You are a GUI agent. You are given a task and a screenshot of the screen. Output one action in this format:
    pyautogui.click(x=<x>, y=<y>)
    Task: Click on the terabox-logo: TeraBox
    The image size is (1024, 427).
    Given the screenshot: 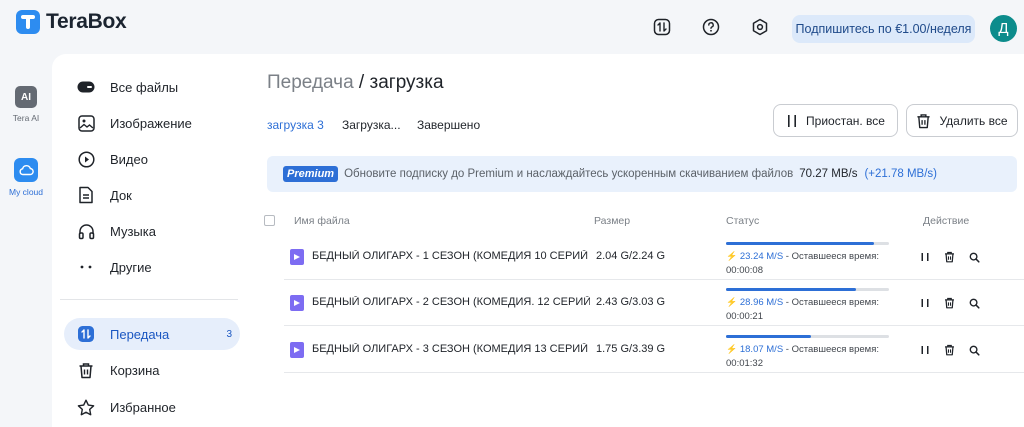 What is the action you would take?
    pyautogui.click(x=71, y=22)
    